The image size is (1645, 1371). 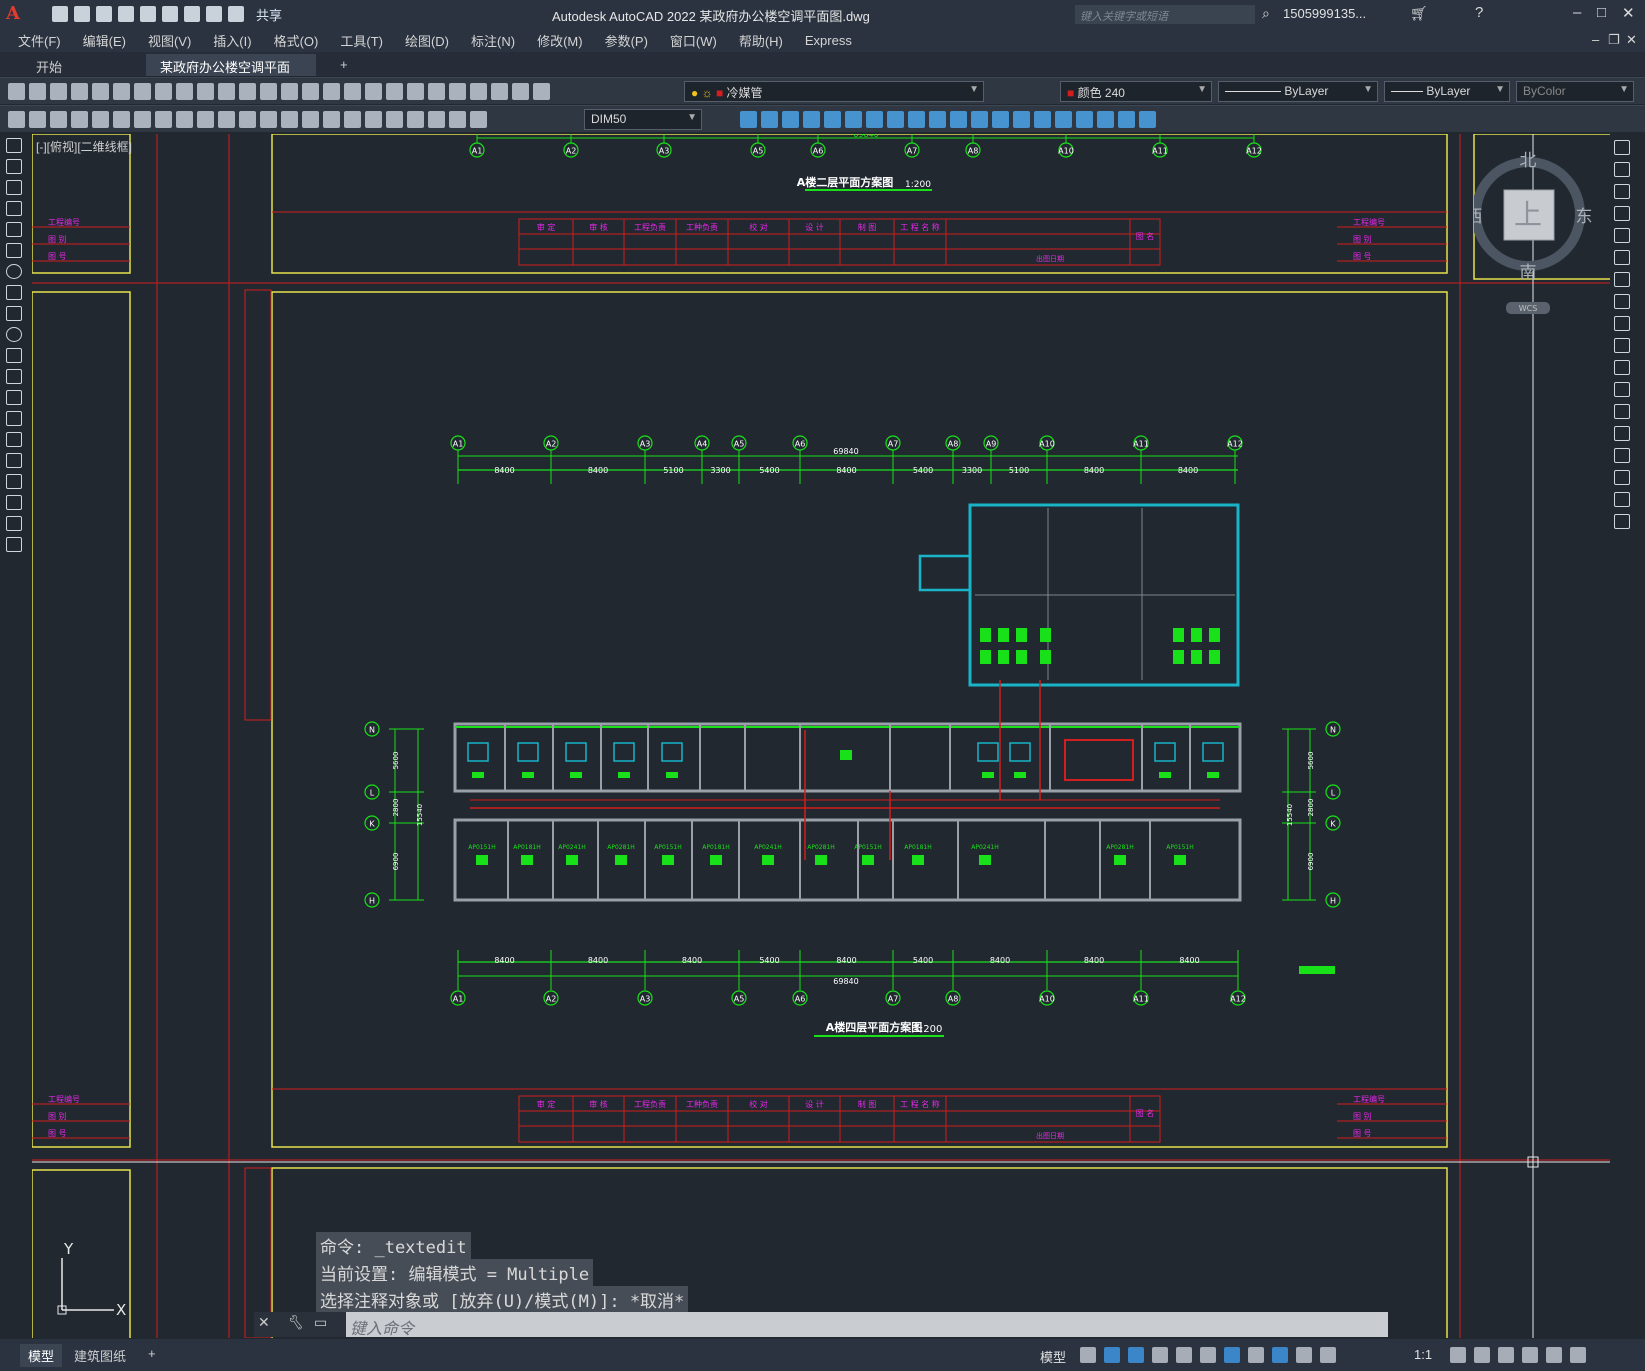 What do you see at coordinates (821, 1325) in the screenshot?
I see `command-input: ✕ 🔧︎ ▭ 键入命令` at bounding box center [821, 1325].